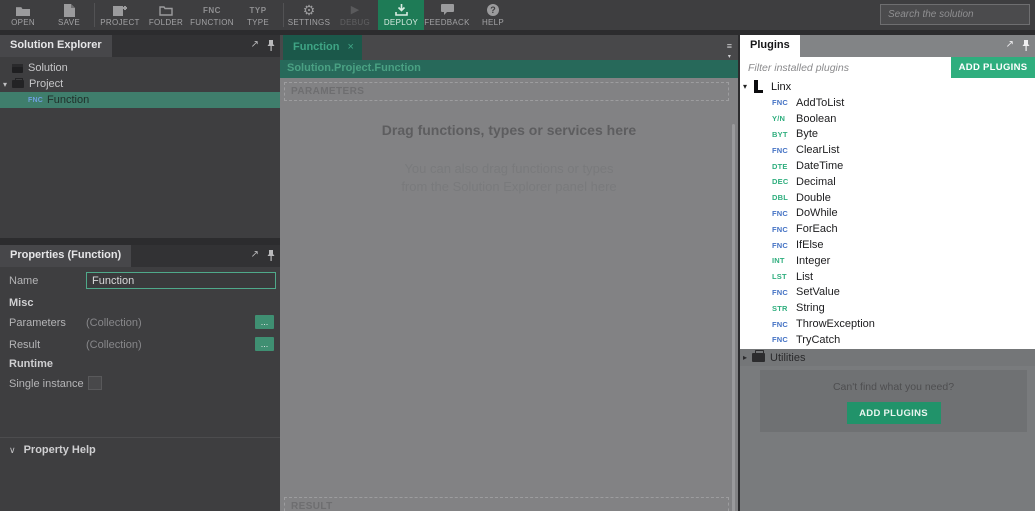 The image size is (1035, 511). Describe the element at coordinates (733, 317) in the screenshot. I see `vertical-scrollbar` at that location.